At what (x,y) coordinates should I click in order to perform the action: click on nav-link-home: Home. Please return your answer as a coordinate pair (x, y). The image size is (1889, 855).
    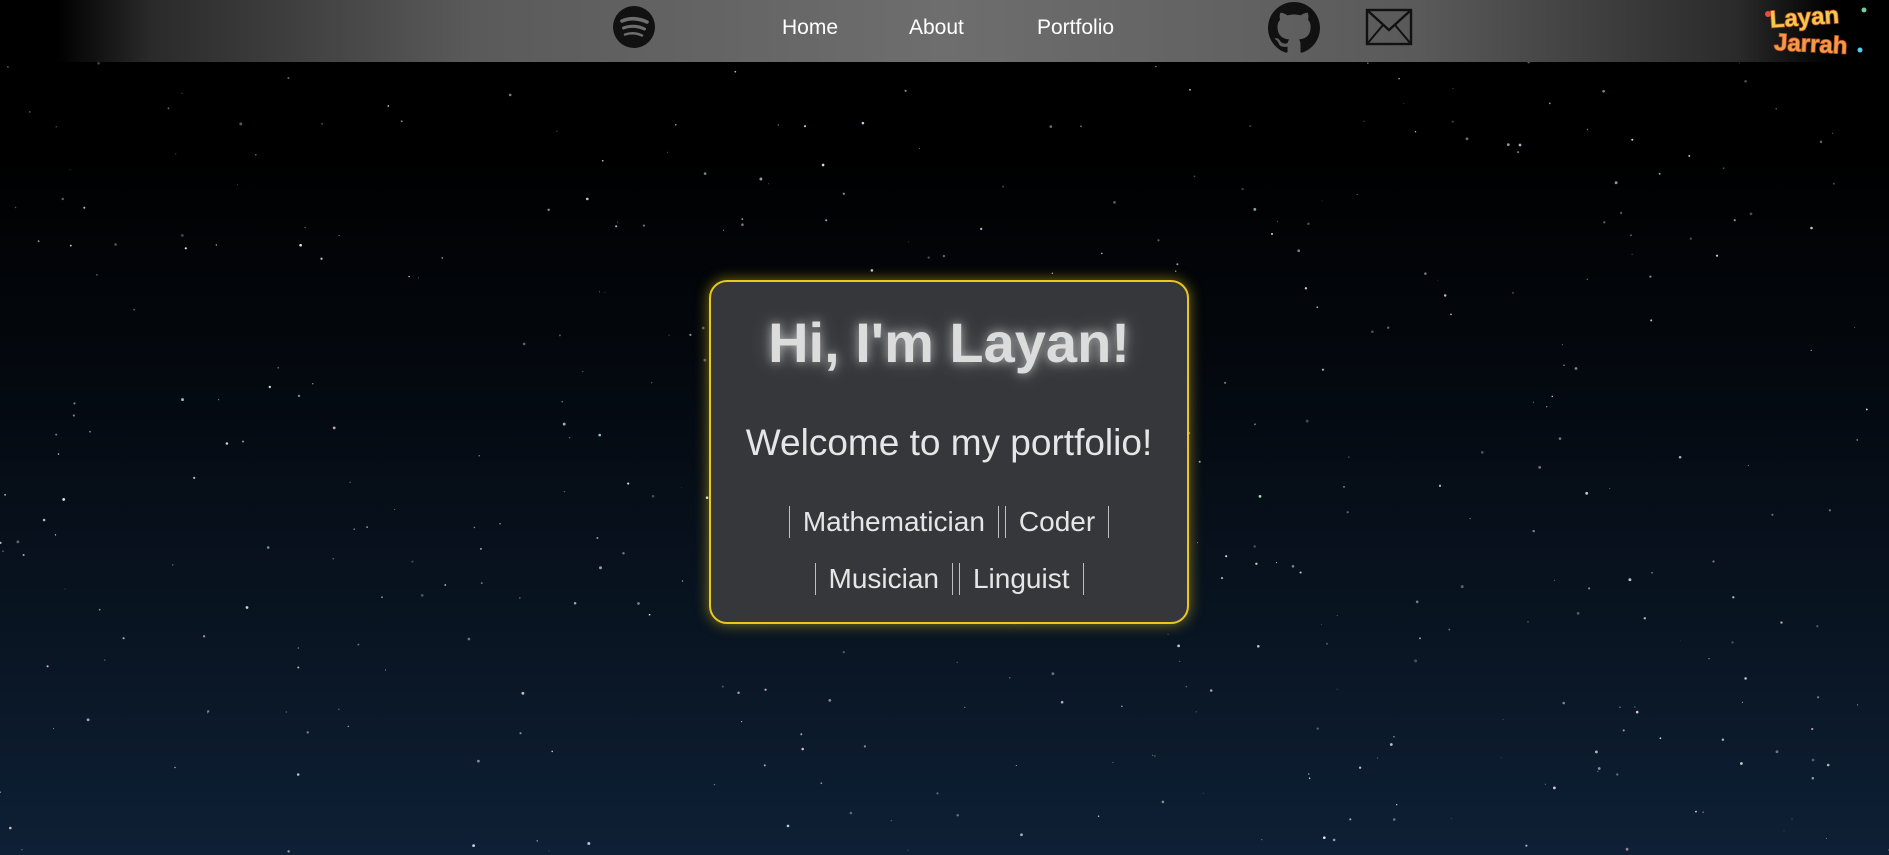
    Looking at the image, I should click on (810, 28).